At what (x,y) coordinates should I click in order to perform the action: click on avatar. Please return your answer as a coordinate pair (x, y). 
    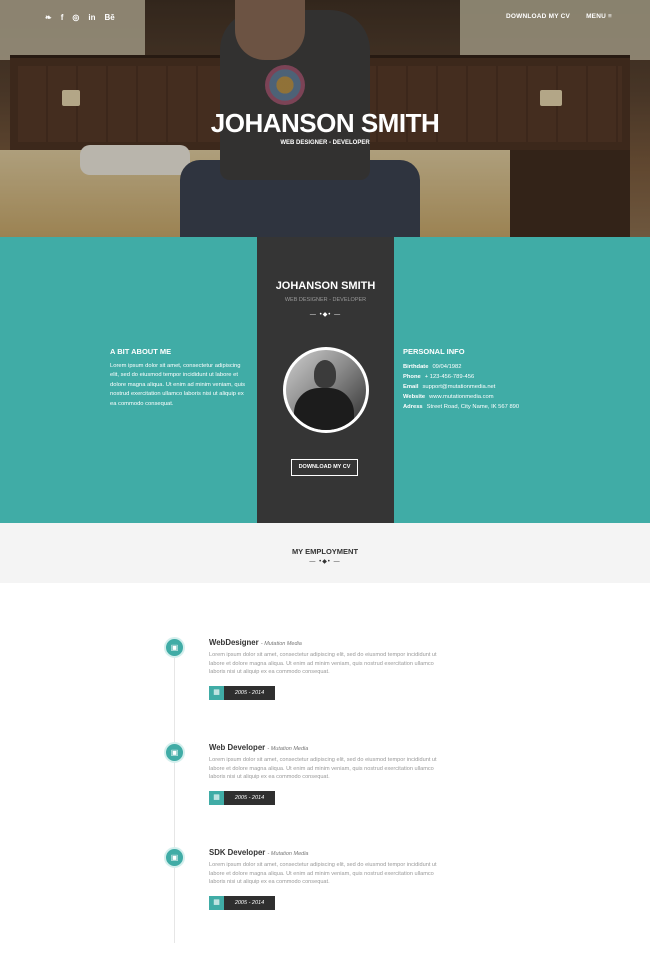
    Looking at the image, I should click on (326, 390).